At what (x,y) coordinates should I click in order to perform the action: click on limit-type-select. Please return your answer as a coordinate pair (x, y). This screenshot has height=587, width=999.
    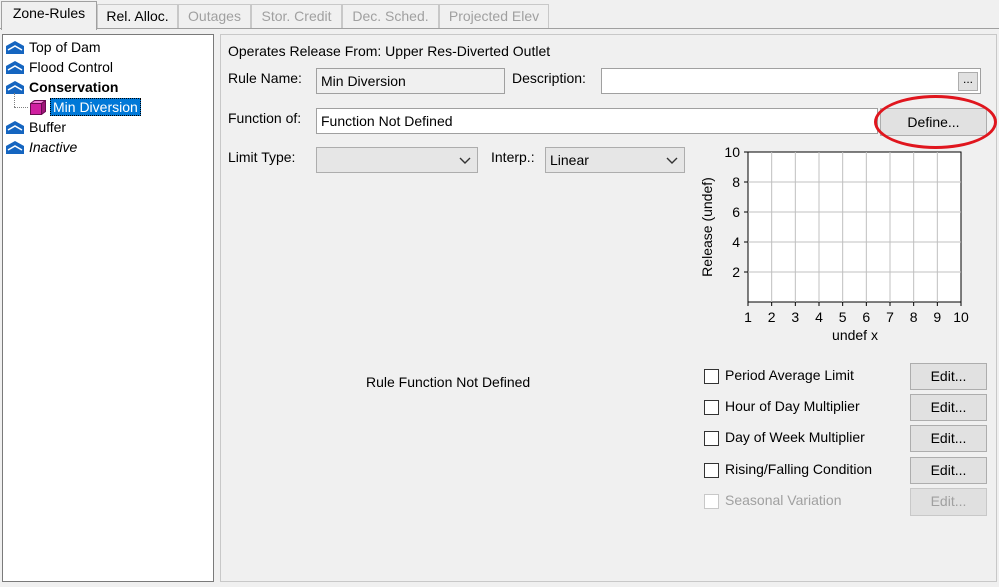
    Looking at the image, I should click on (397, 160).